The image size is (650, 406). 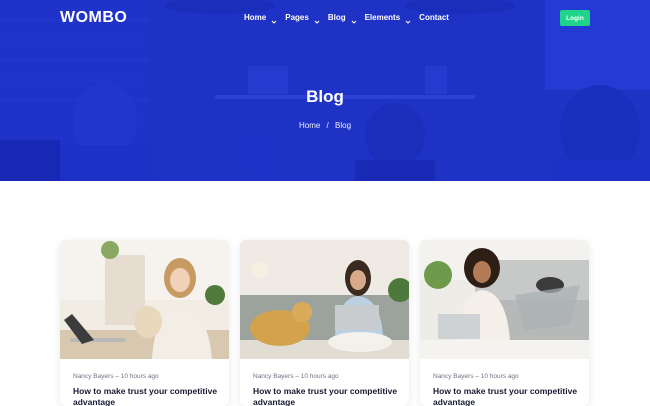 I want to click on top-navbar: WOMBO Home Pages Blog Elements Contact L, so click(x=325, y=18).